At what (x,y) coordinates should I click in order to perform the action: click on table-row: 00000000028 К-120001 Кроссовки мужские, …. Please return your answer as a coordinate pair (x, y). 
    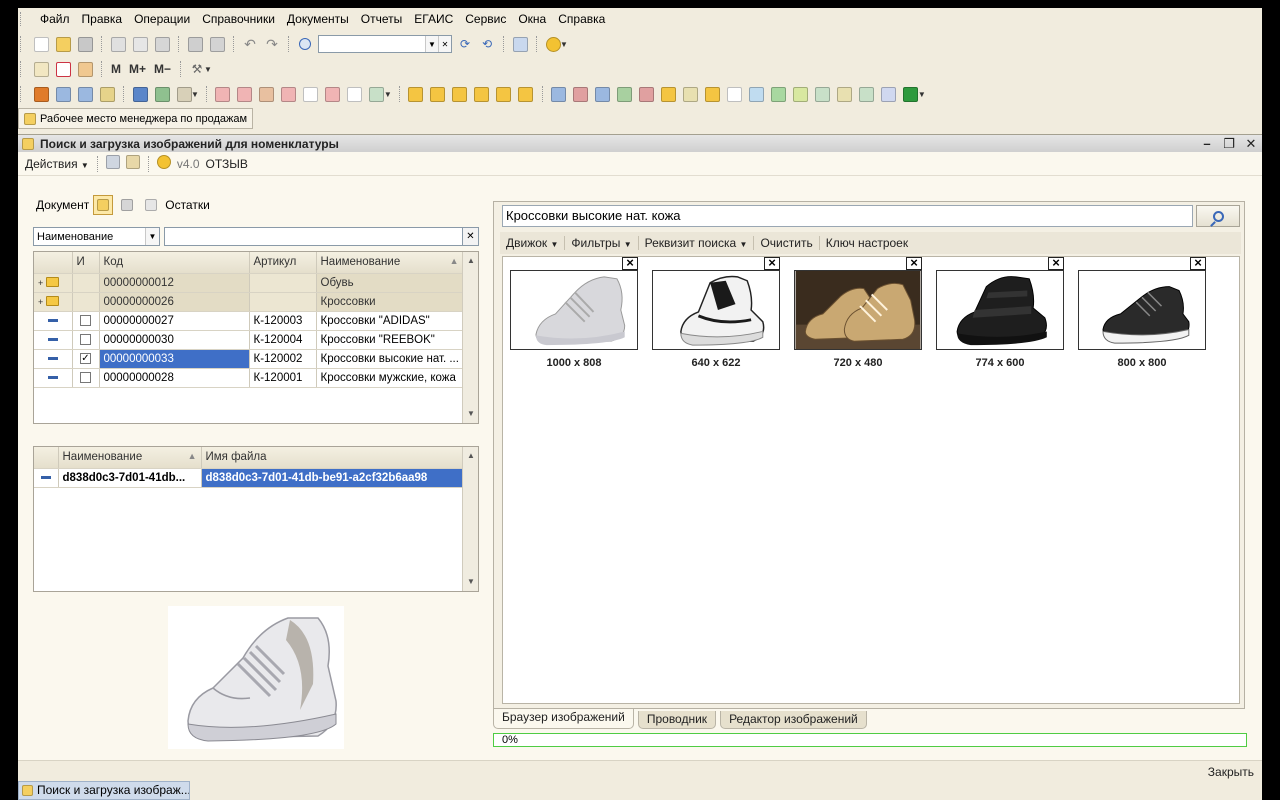
    Looking at the image, I should click on (249, 378).